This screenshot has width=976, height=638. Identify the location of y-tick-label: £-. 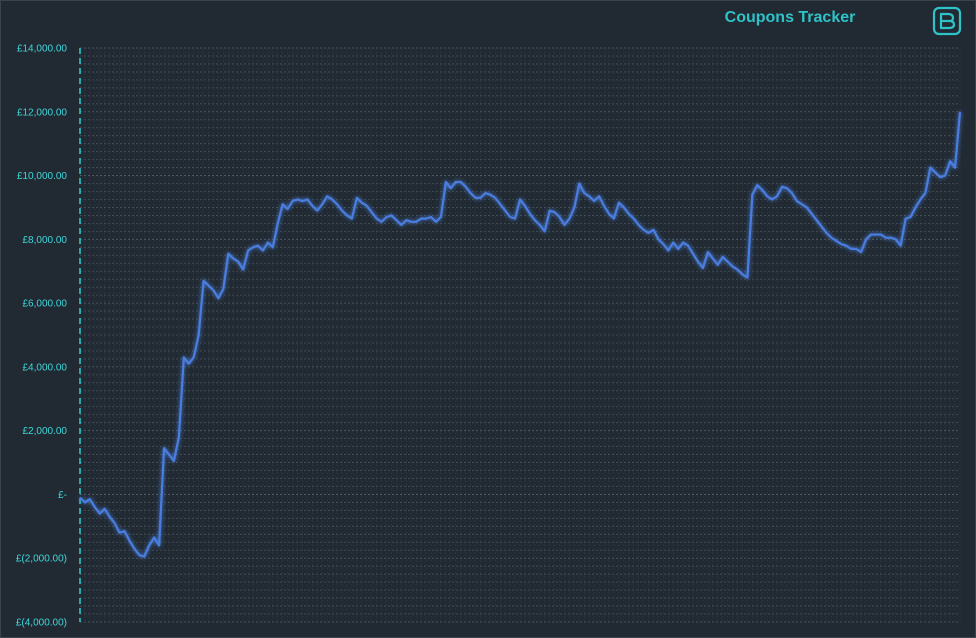
(62, 495).